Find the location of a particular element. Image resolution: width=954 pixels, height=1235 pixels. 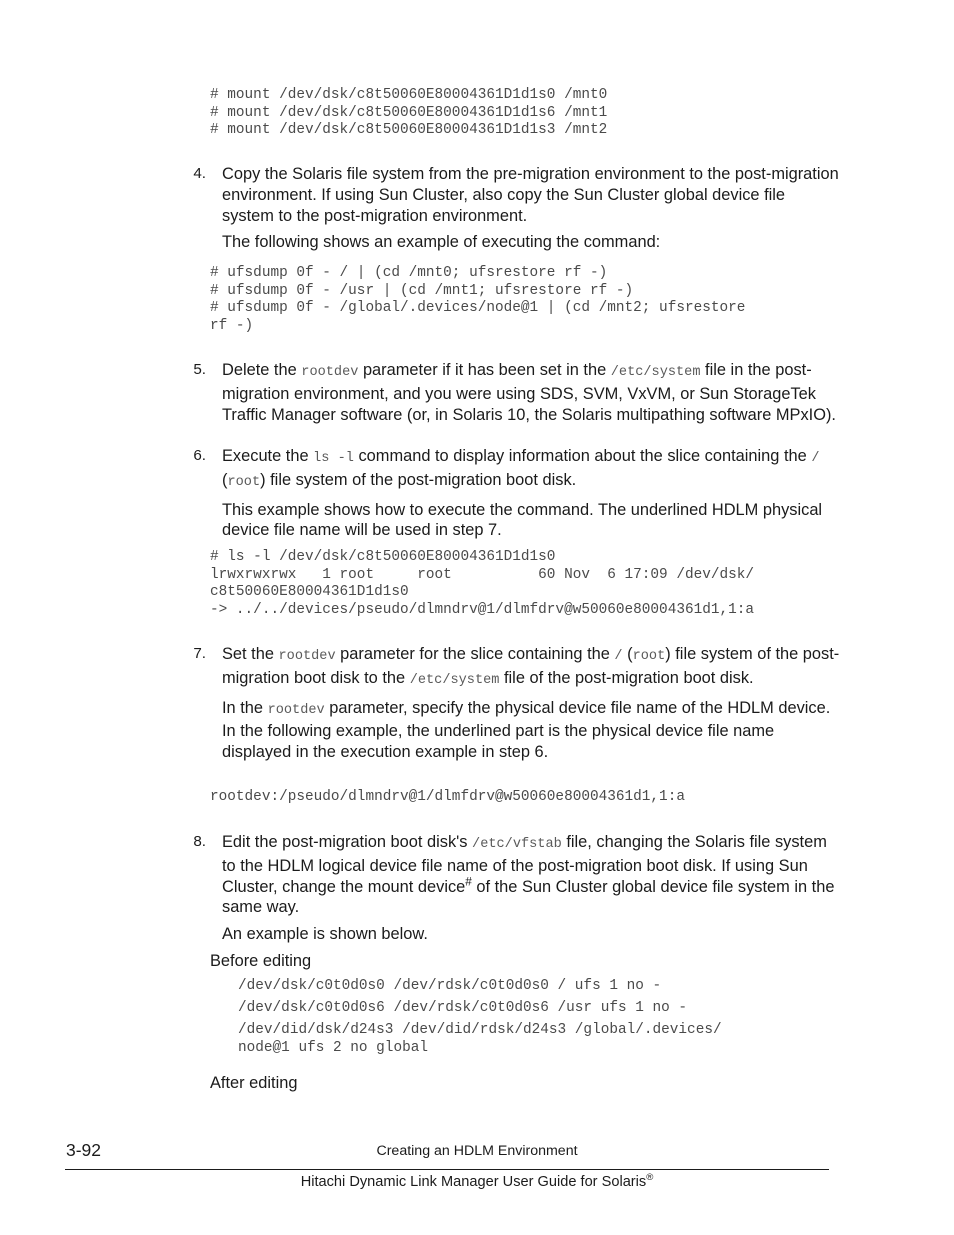

step-7-code-rootdev: rootdev is located at coordinates (307, 656).